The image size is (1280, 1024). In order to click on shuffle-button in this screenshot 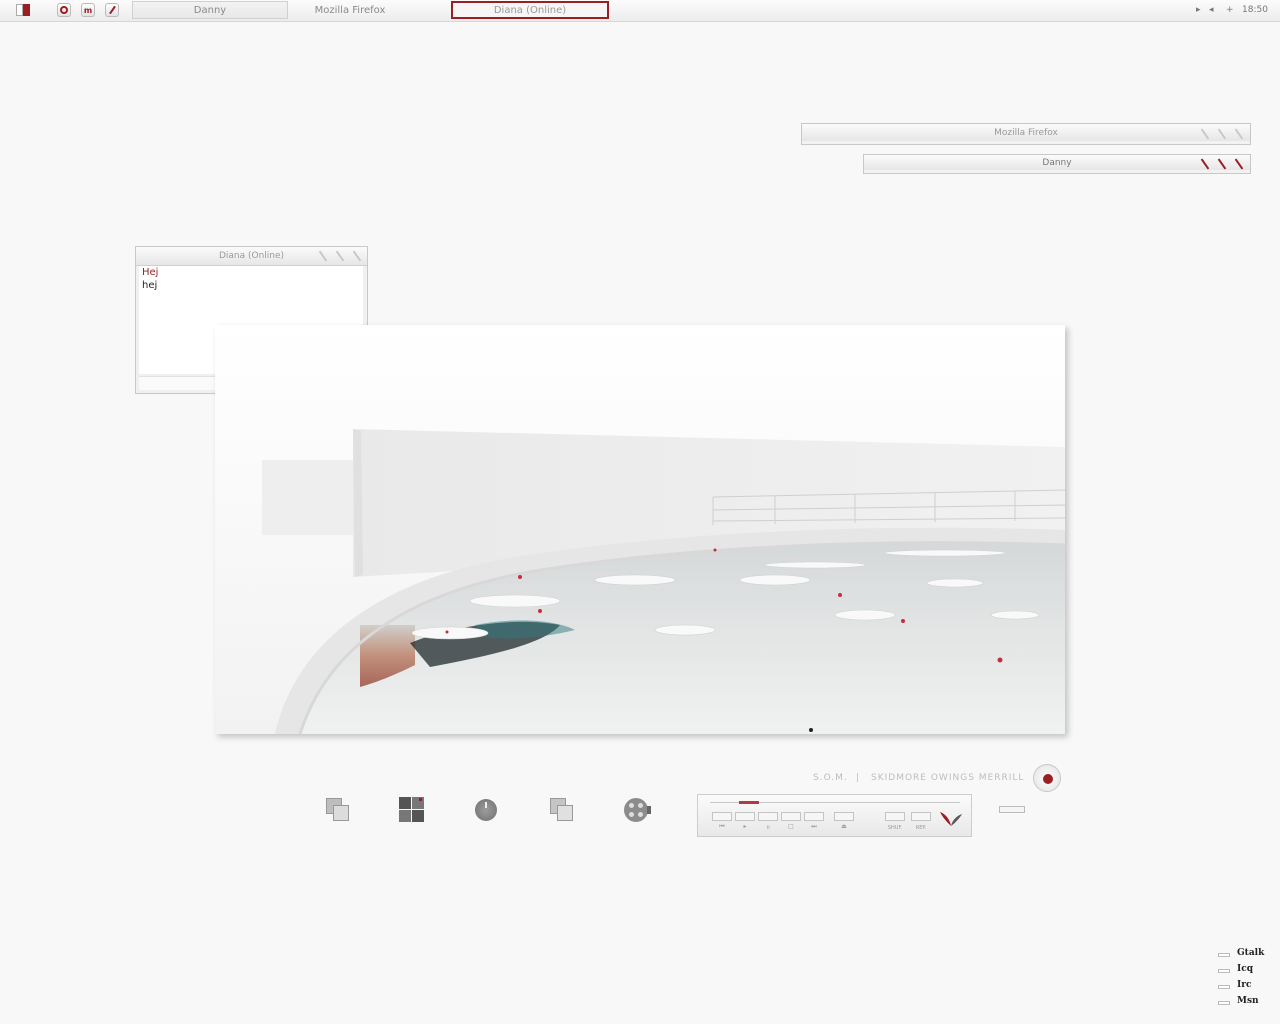, I will do `click(895, 816)`.